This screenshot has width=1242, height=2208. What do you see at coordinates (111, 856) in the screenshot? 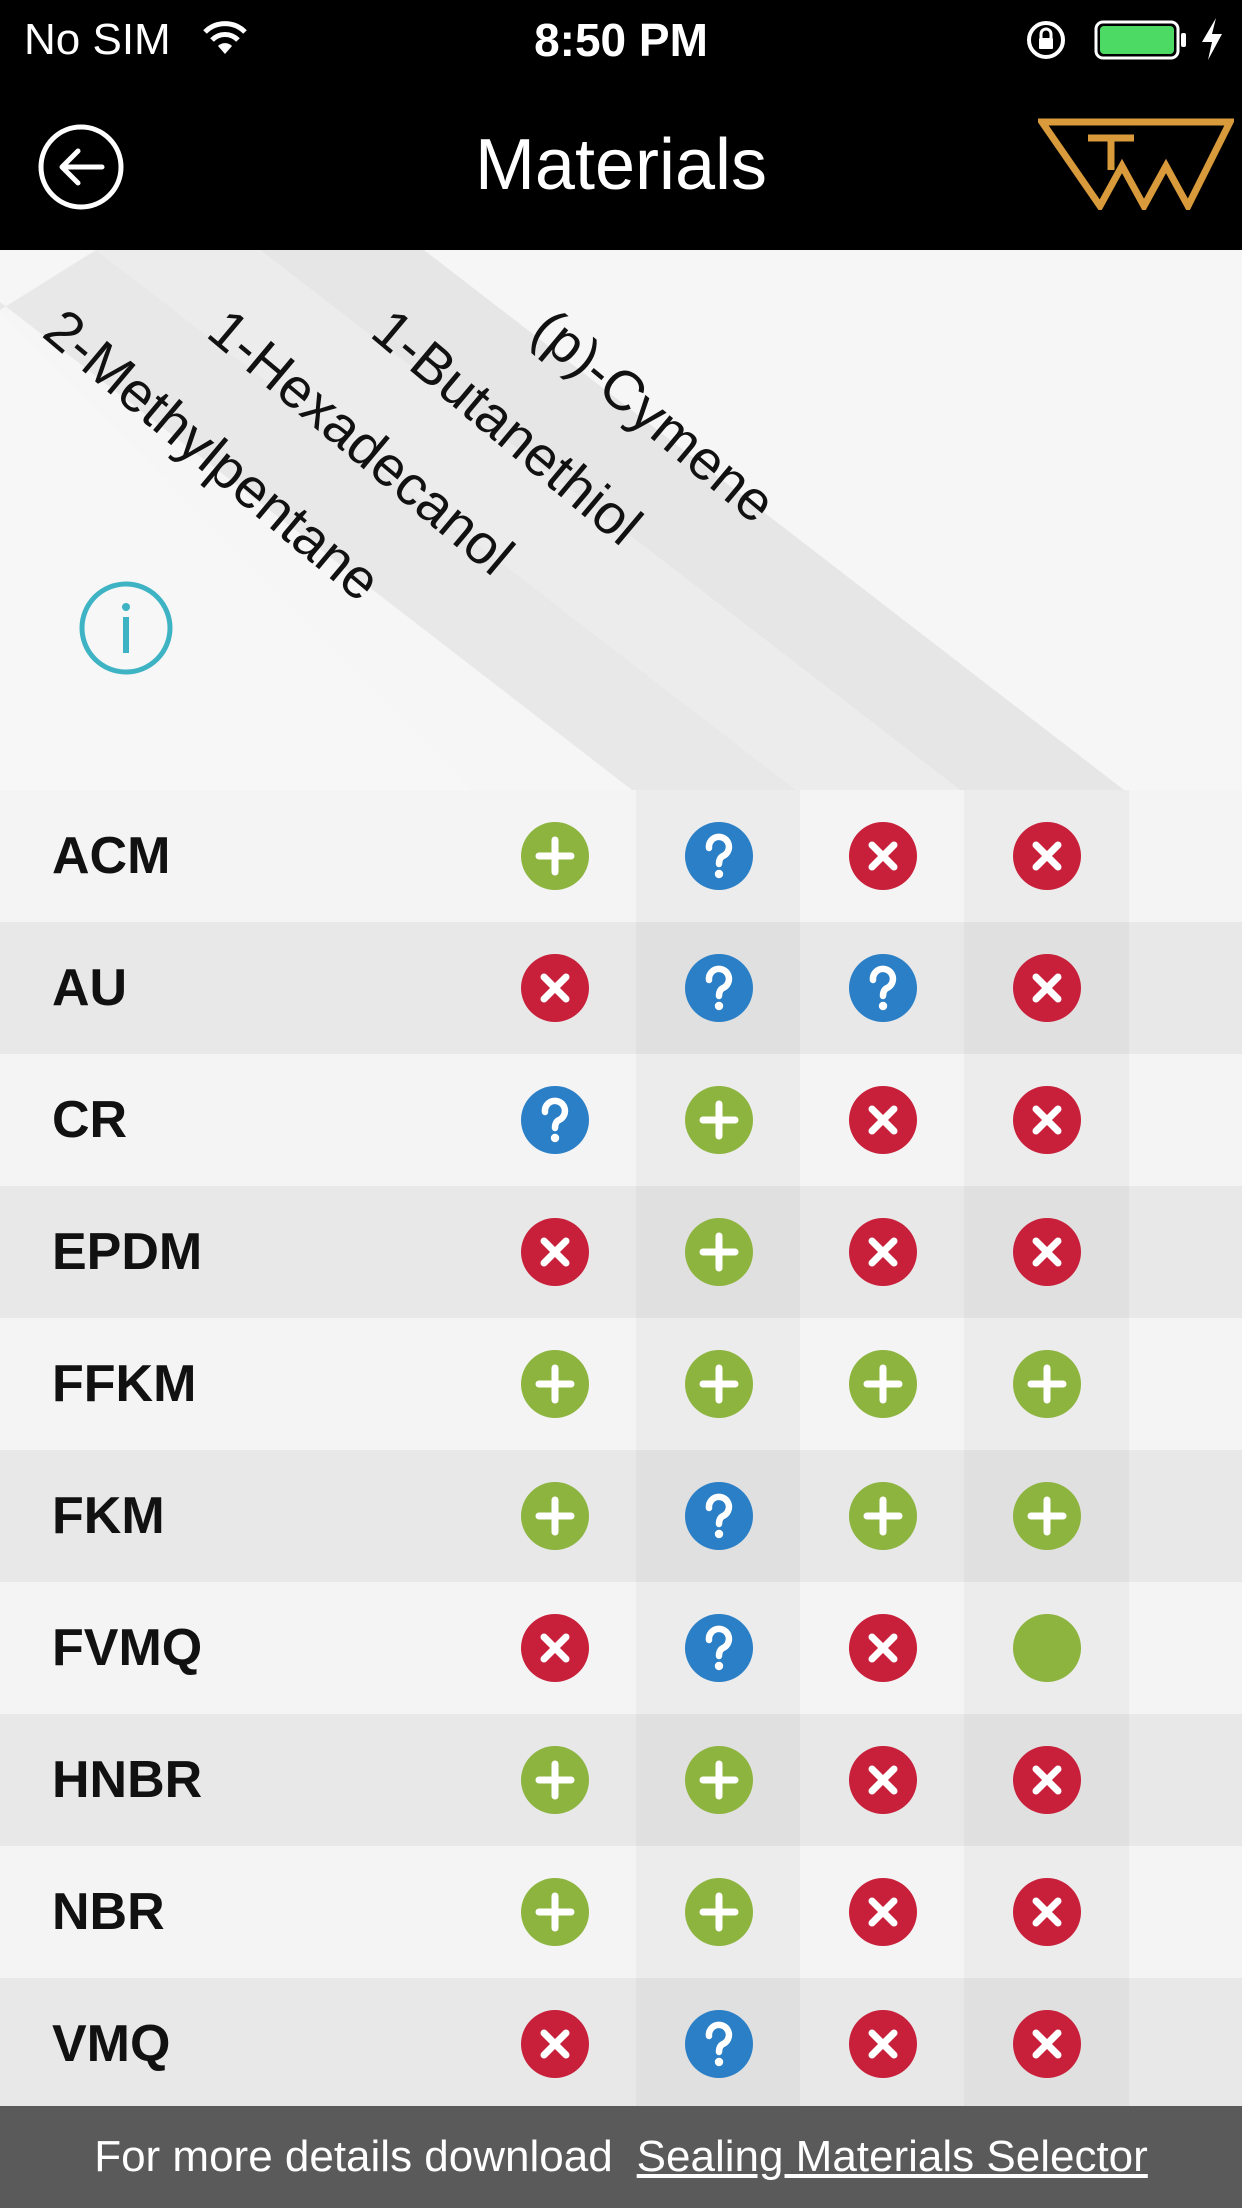
I see `material-label: ACM` at bounding box center [111, 856].